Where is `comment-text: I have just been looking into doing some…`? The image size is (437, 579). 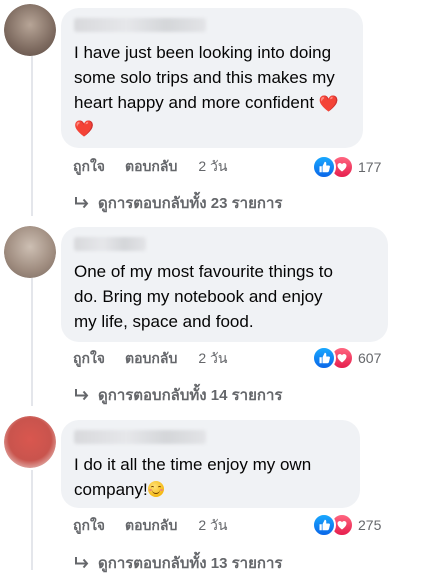 comment-text: I have just been looking into doing some… is located at coordinates (206, 90).